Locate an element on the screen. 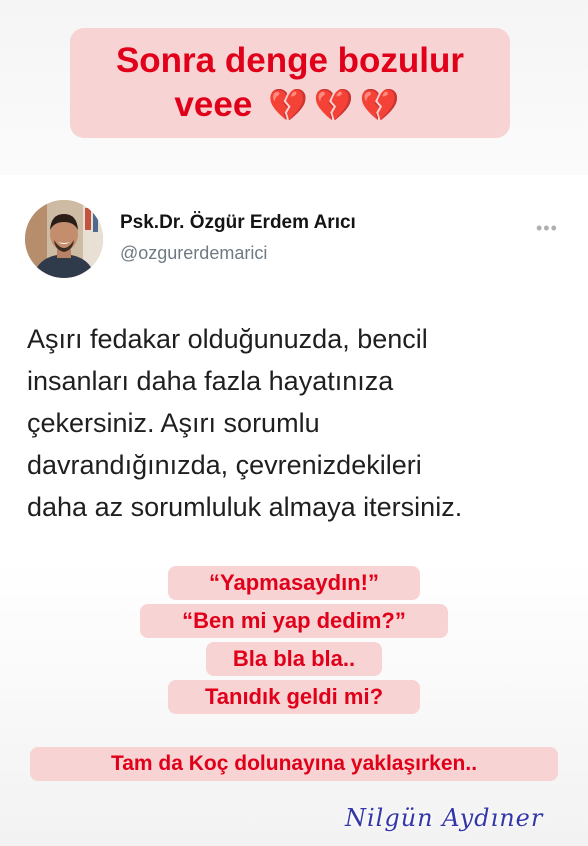 The height and width of the screenshot is (846, 588). avatar is located at coordinates (64, 239).